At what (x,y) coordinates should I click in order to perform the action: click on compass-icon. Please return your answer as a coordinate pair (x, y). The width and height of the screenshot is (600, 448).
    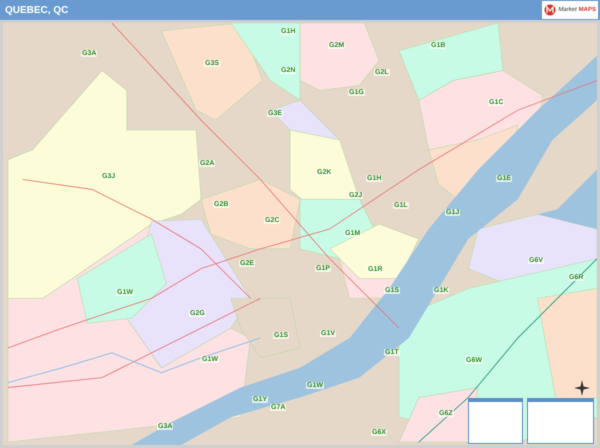
    Looking at the image, I should click on (582, 388).